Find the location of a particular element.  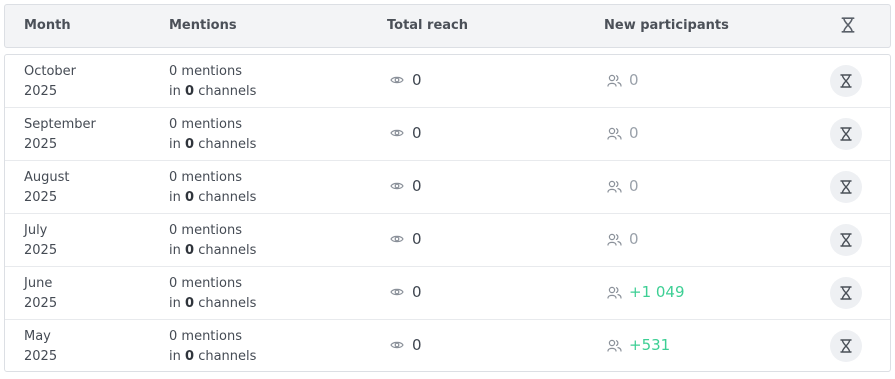

participants-cell: +531 is located at coordinates (638, 345).